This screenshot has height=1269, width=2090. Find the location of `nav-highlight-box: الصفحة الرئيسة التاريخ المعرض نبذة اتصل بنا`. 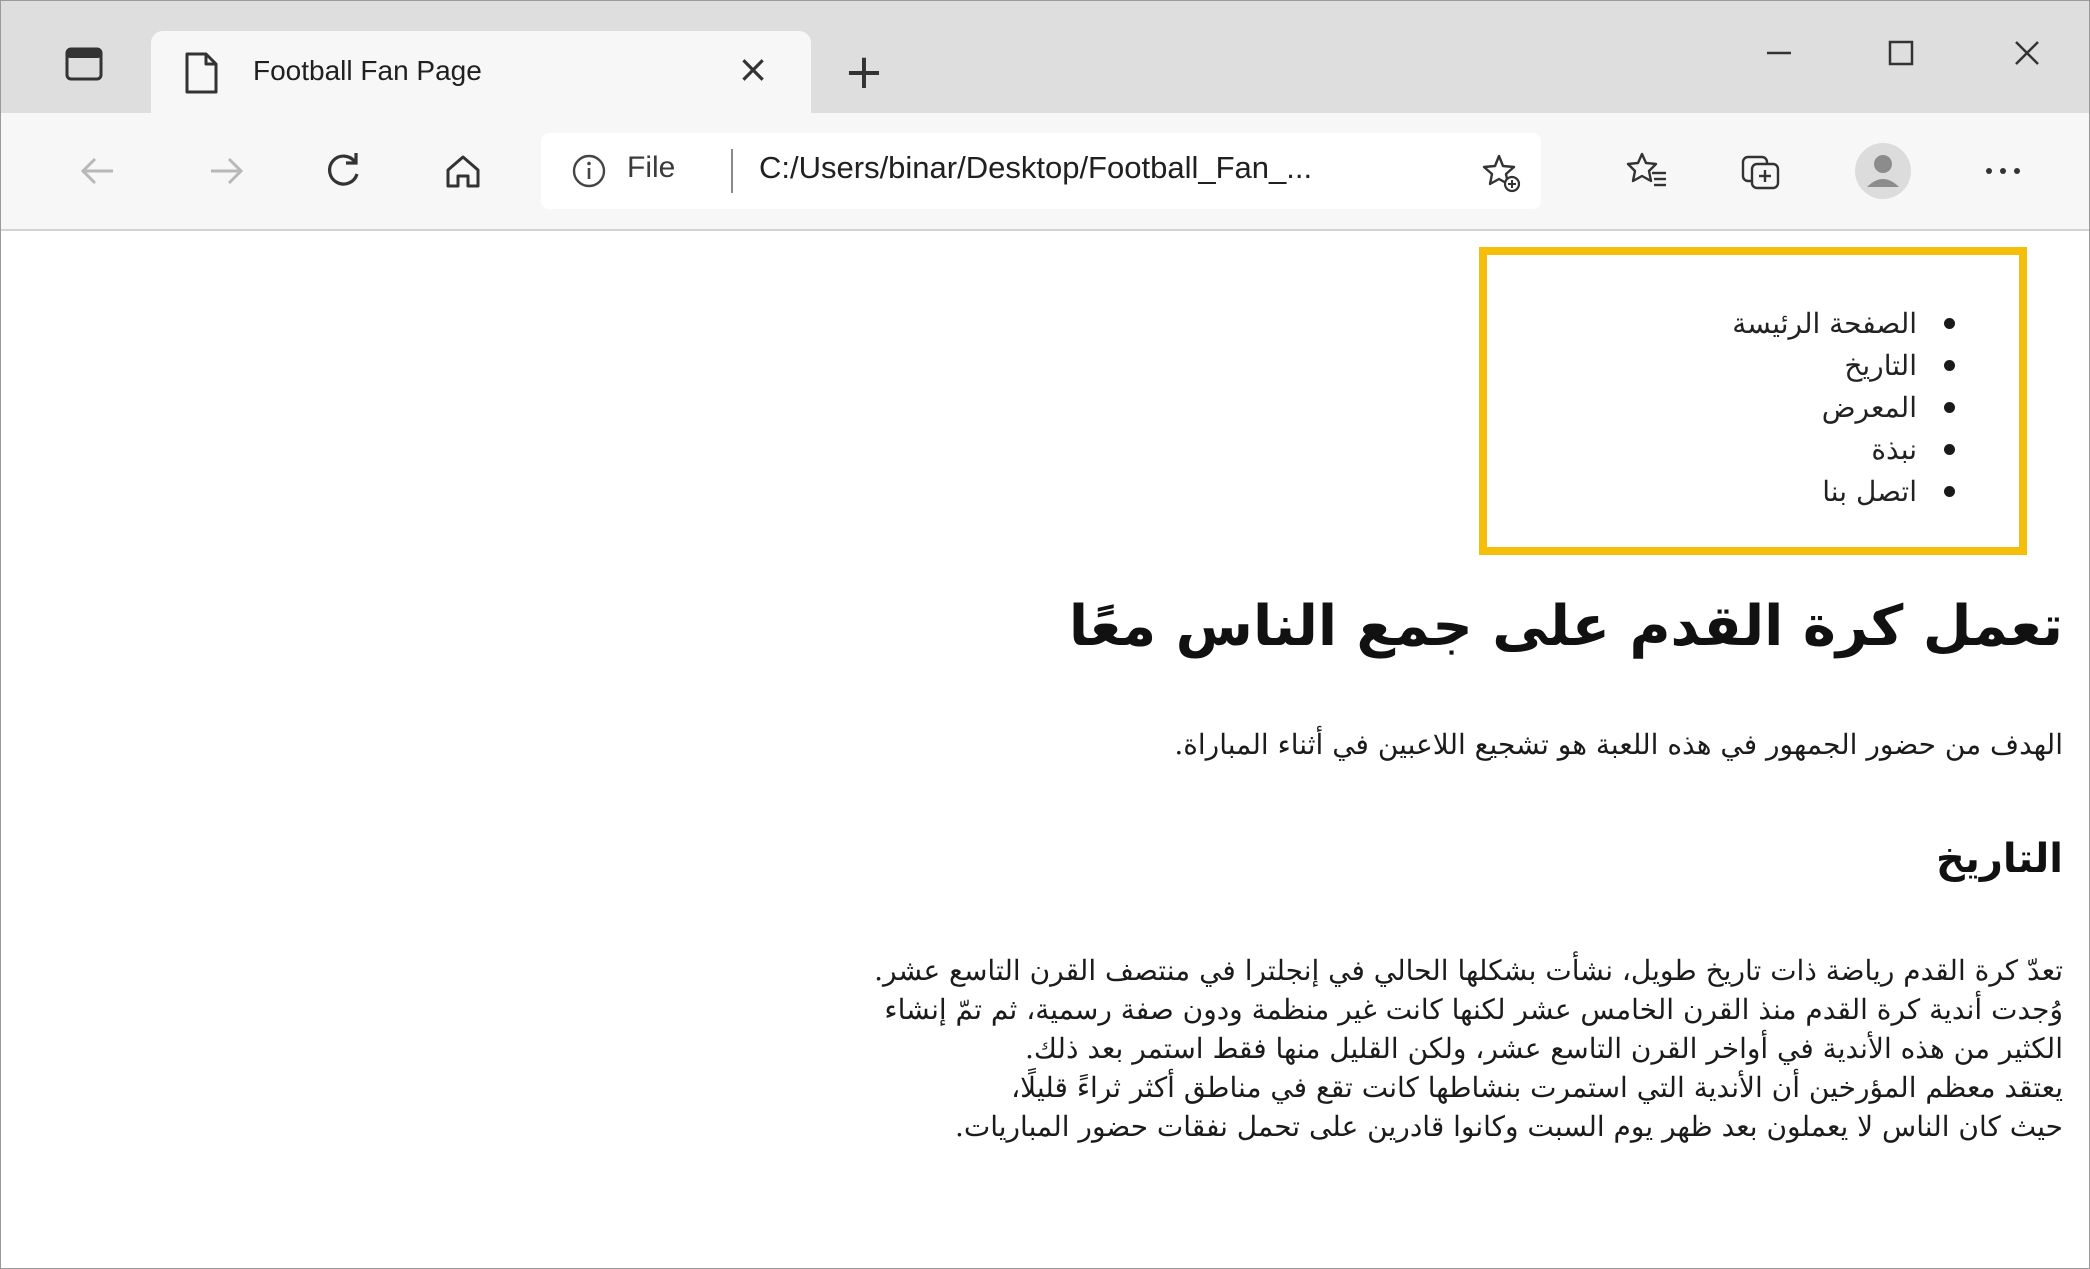

nav-highlight-box: الصفحة الرئيسة التاريخ المعرض نبذة اتصل بنا is located at coordinates (1753, 401).